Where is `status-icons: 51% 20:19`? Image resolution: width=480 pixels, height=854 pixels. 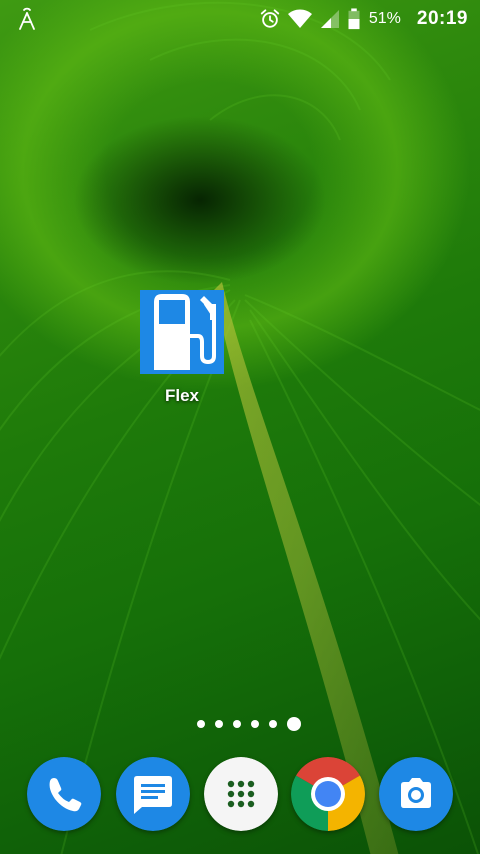
status-icons: 51% 20:19 is located at coordinates (363, 19).